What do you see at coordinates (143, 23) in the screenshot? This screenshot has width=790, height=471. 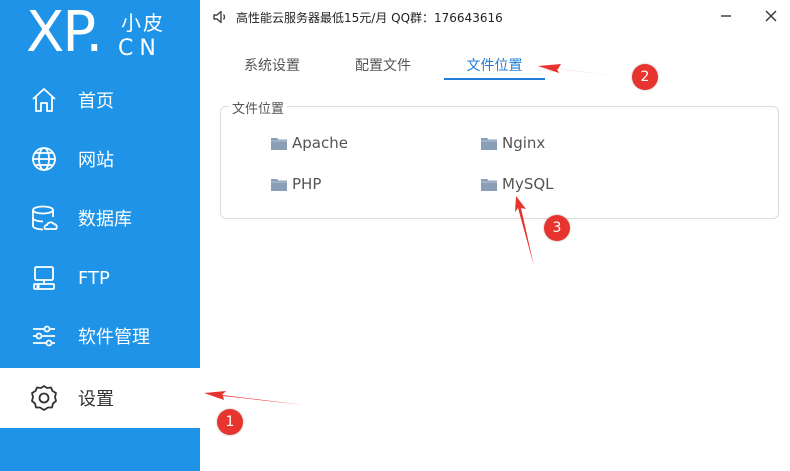 I see `logo-cn: 小皮` at bounding box center [143, 23].